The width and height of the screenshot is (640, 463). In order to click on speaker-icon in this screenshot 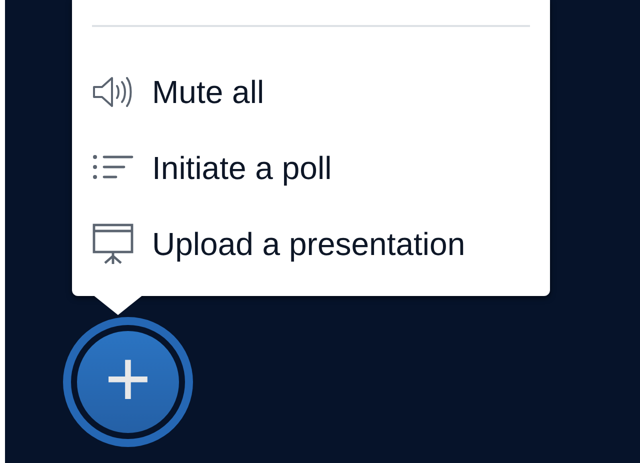, I will do `click(113, 92)`.